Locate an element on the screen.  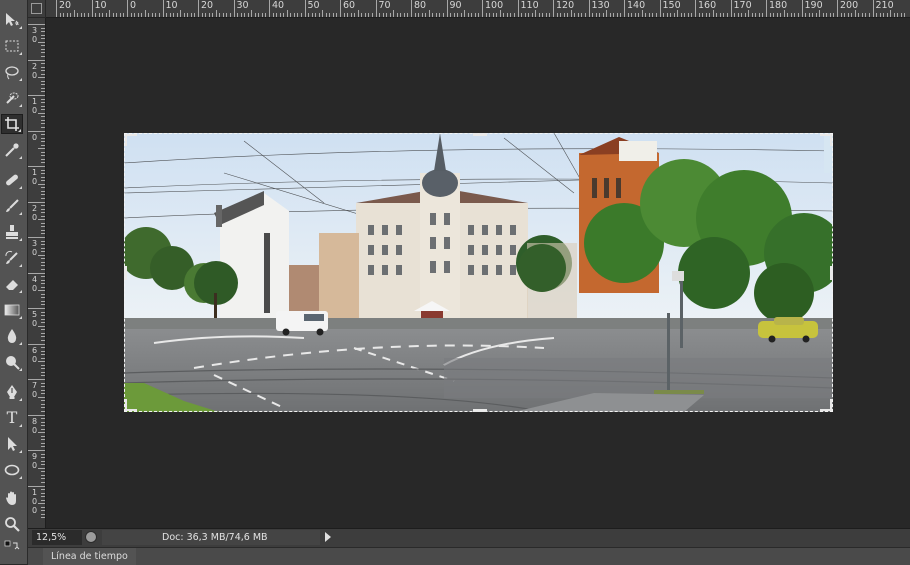
lasso-tool is located at coordinates (12, 72).